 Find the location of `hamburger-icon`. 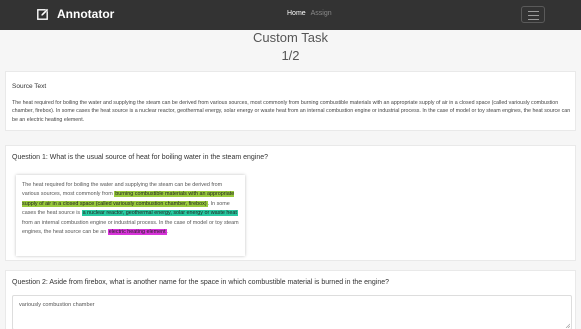

hamburger-icon is located at coordinates (533, 11).